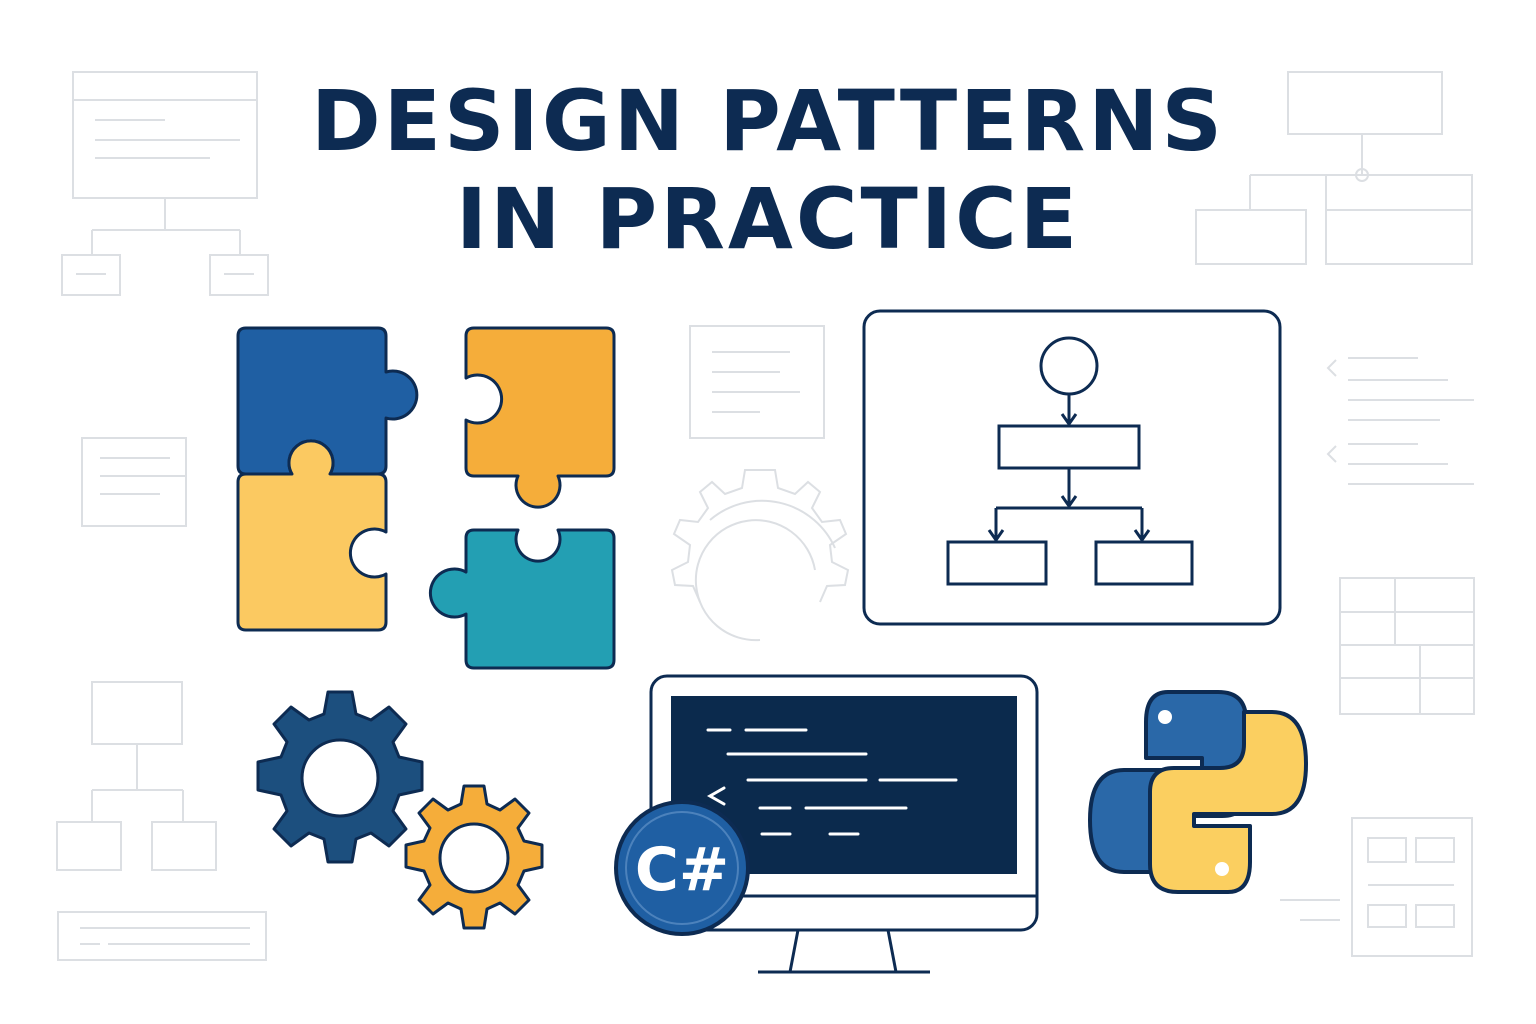 The height and width of the screenshot is (1024, 1536). I want to click on flowchart-diagram-icon, so click(1072, 467).